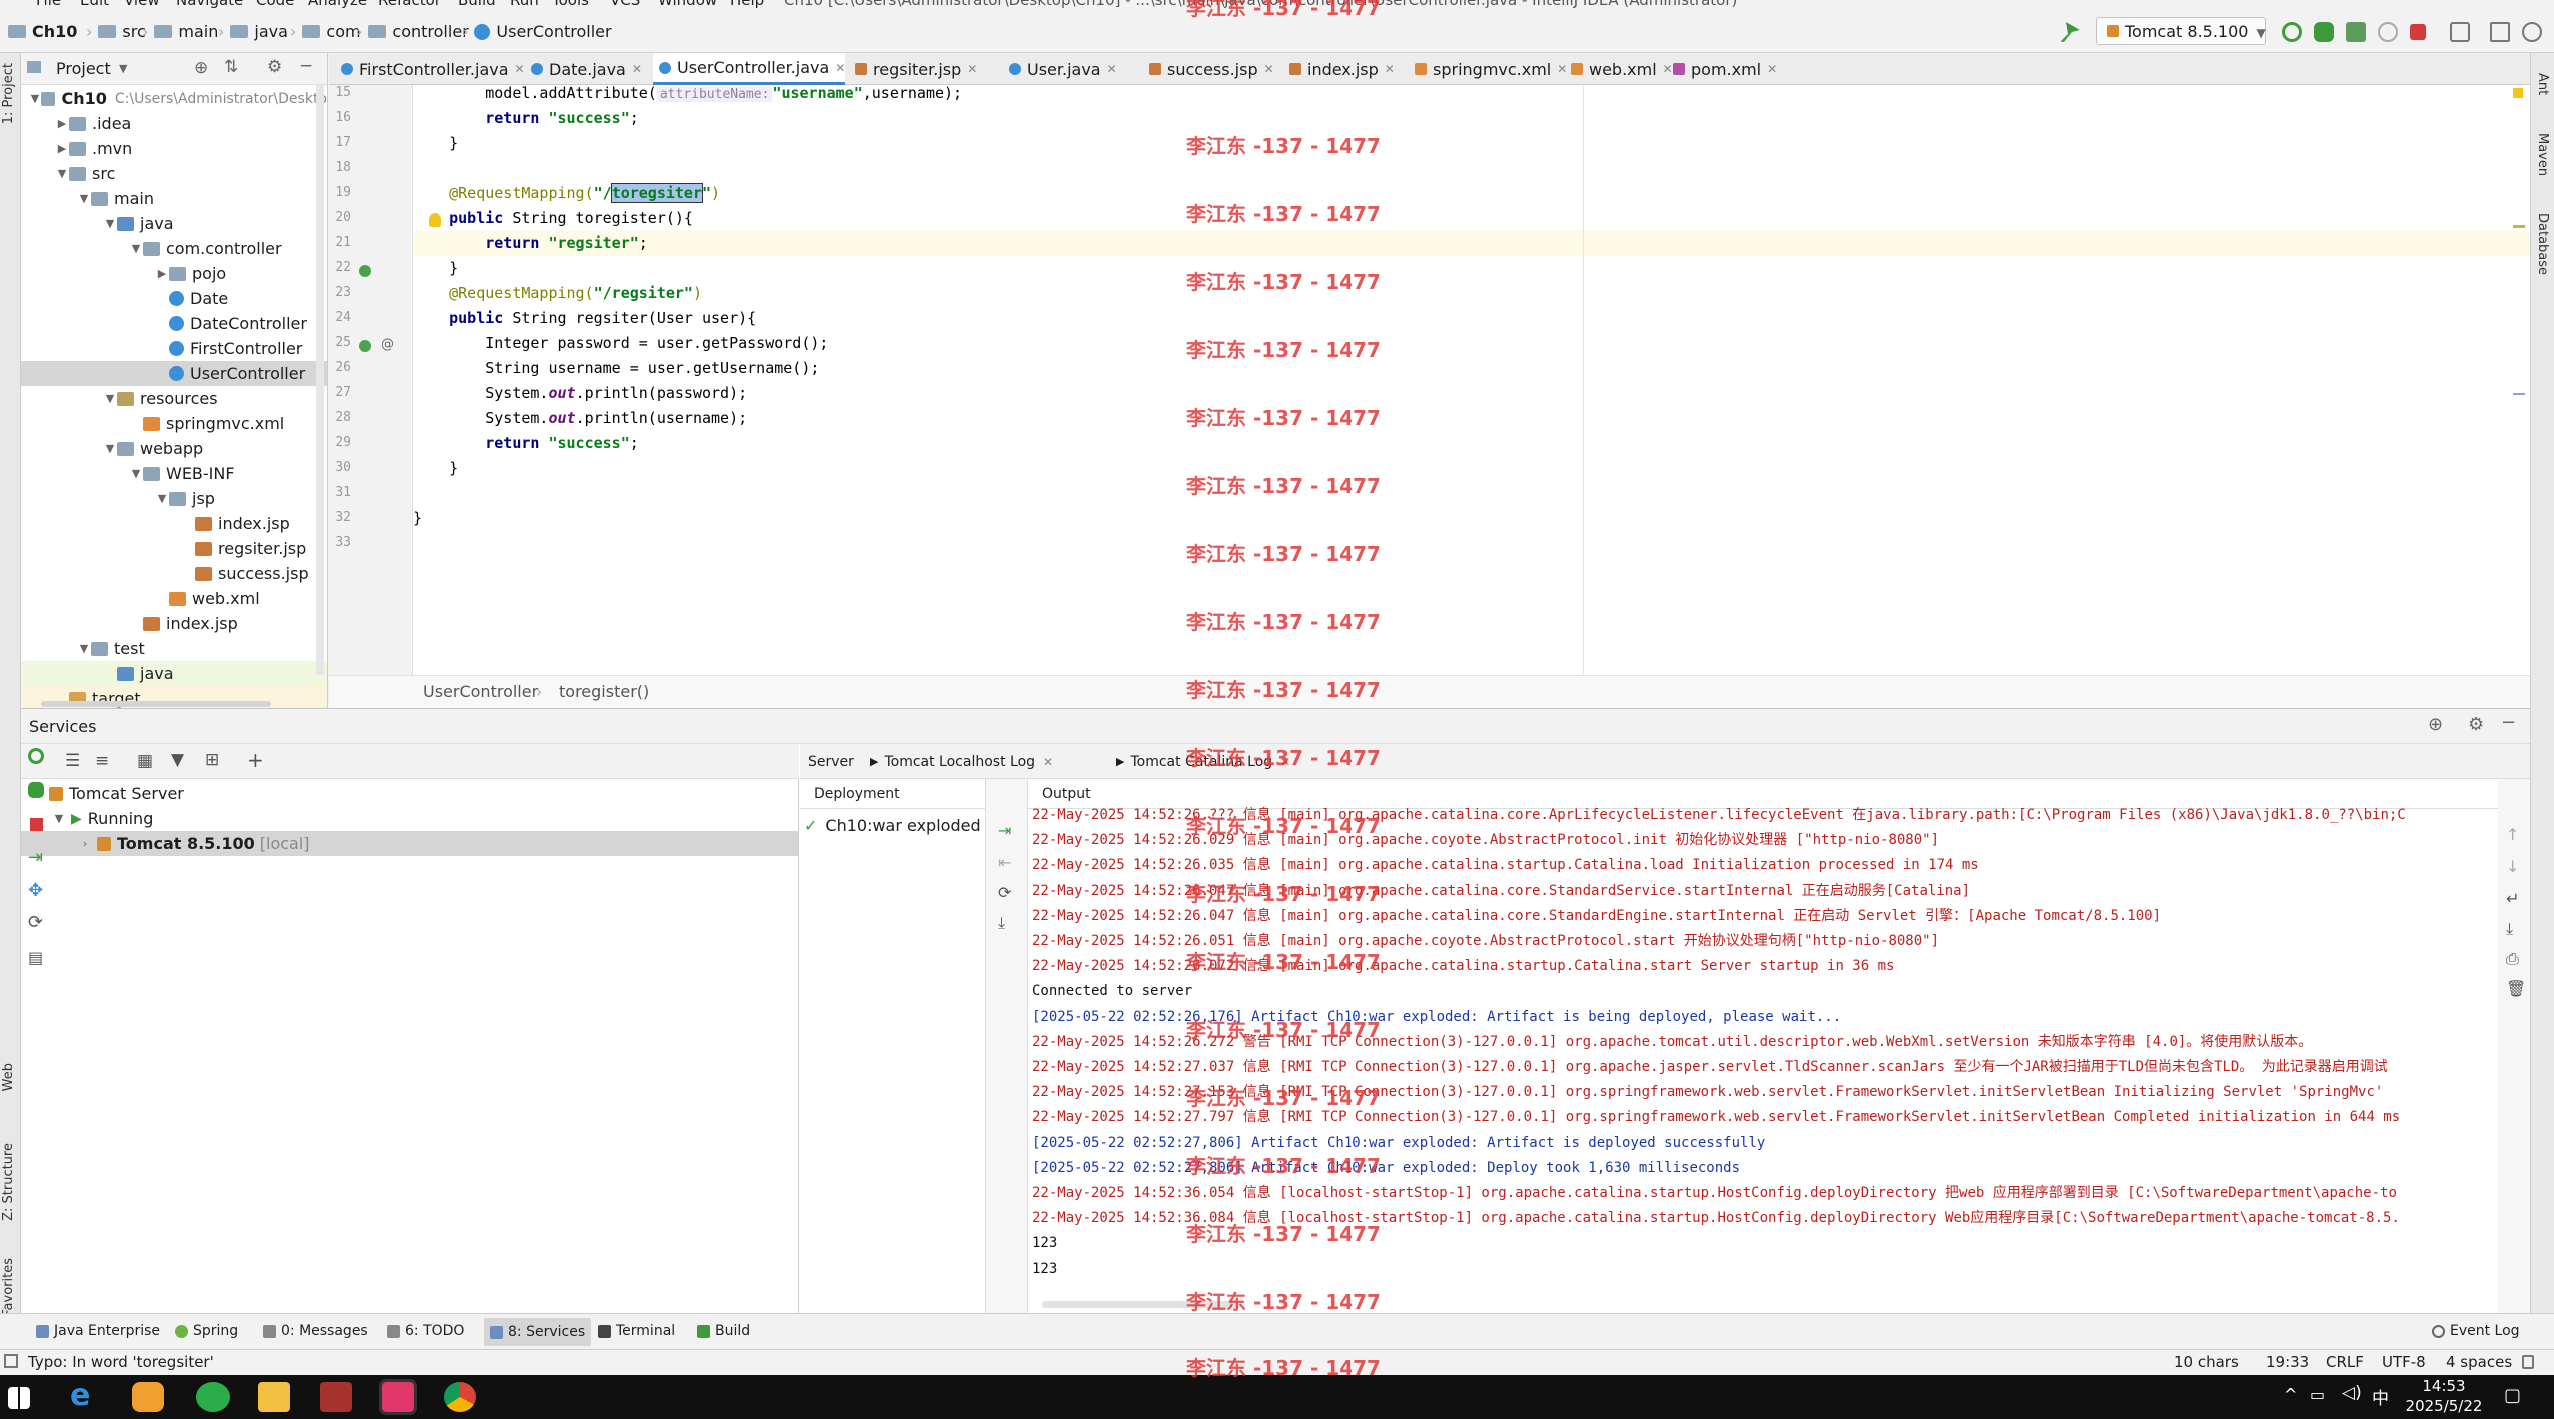  Describe the element at coordinates (537, 31) in the screenshot. I see `breadcrumb-class: › UserController` at that location.